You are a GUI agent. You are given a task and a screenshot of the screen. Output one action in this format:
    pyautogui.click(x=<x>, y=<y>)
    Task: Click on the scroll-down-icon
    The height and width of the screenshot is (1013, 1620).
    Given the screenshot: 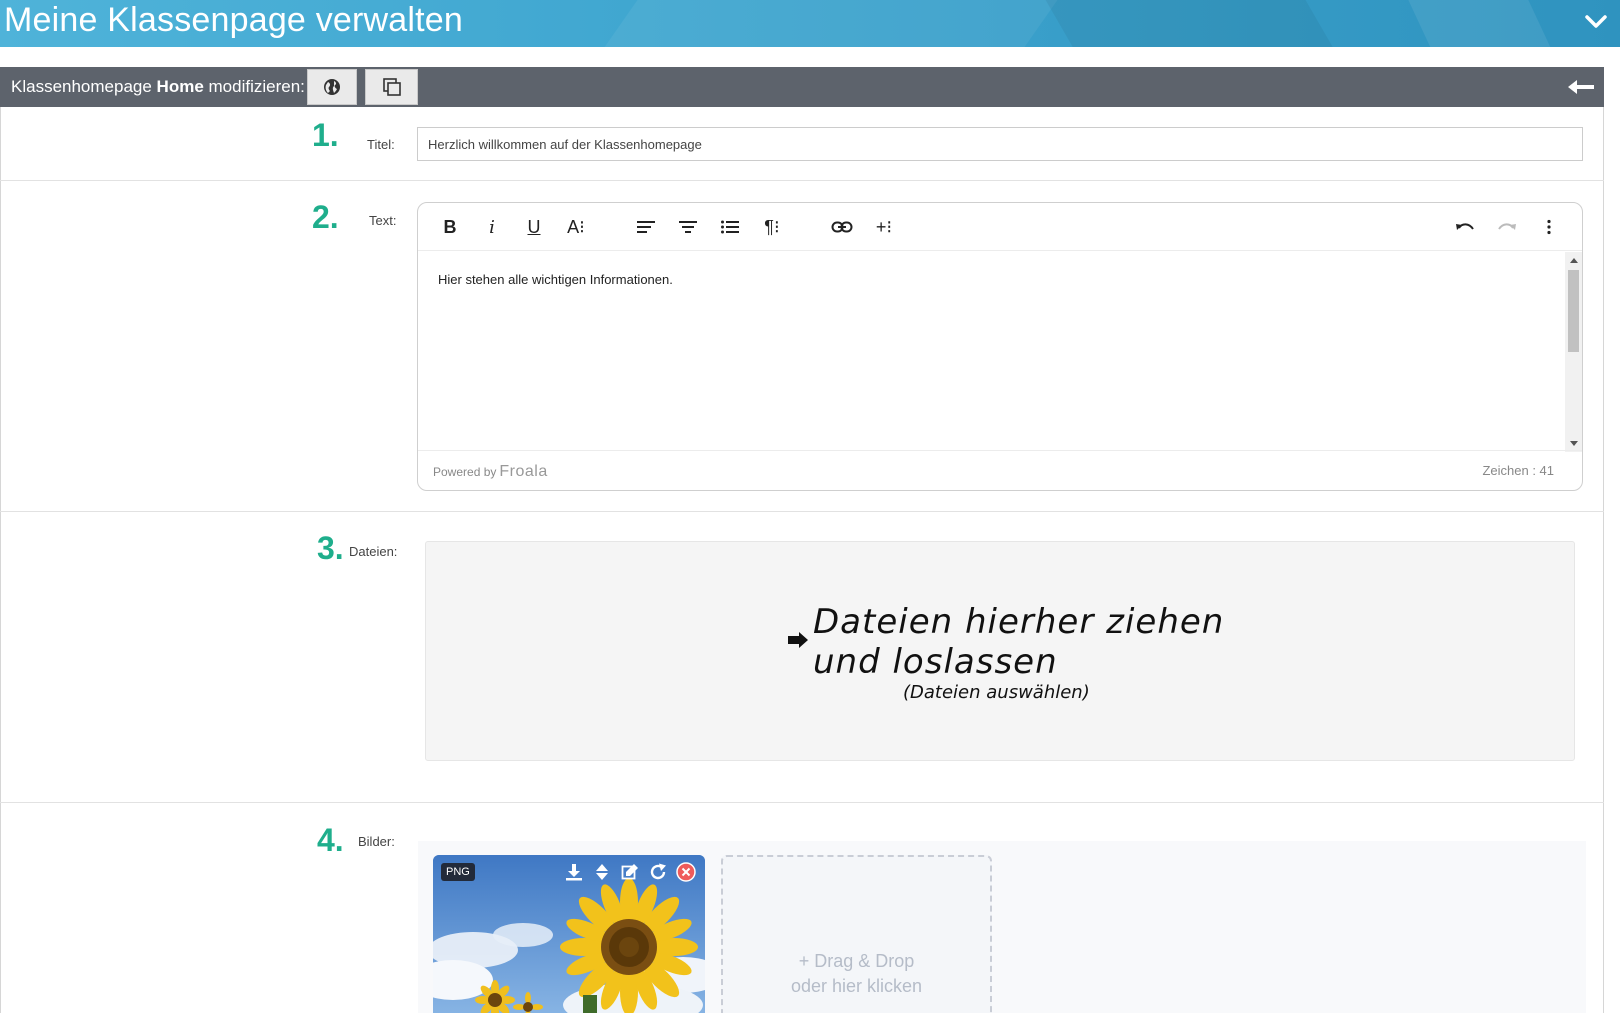 What is the action you would take?
    pyautogui.click(x=1574, y=443)
    